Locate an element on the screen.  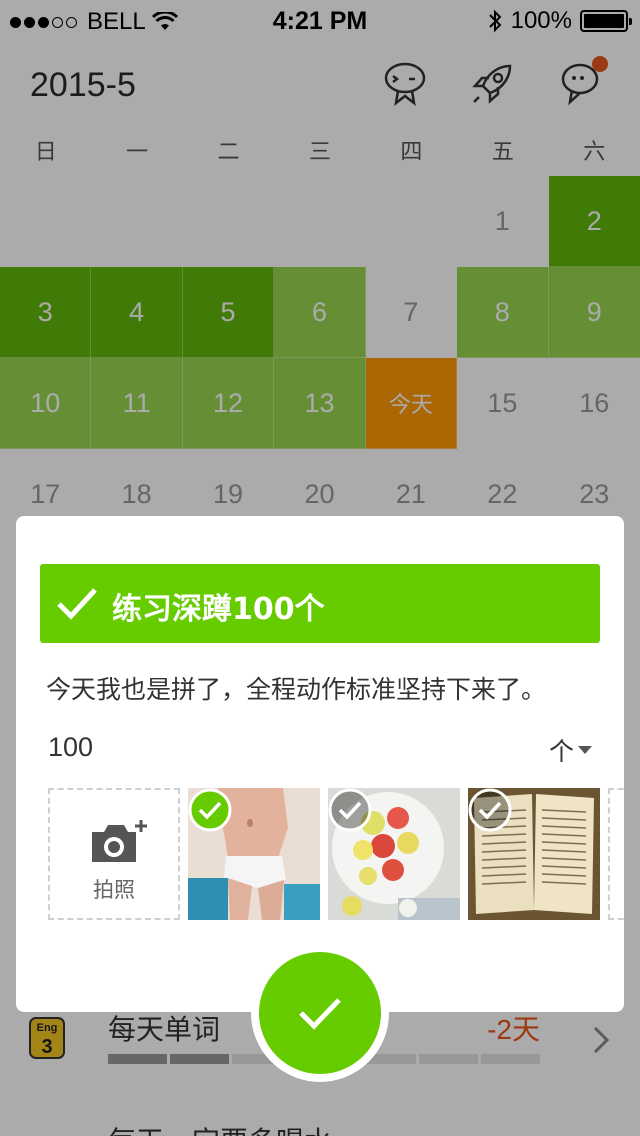
photo-strip: 拍照 is located at coordinates (336, 854).